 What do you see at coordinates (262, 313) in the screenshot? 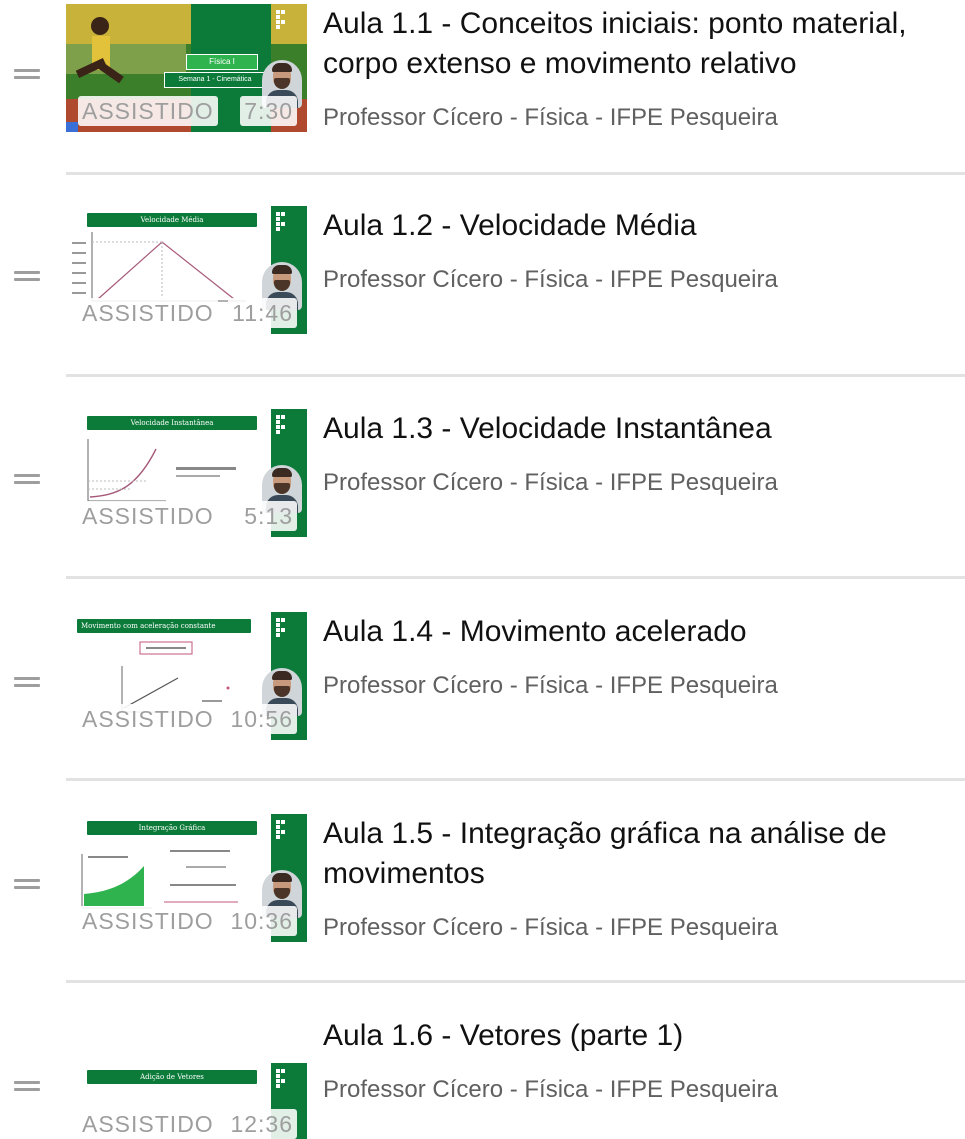
I see `duration-badge: 11:46` at bounding box center [262, 313].